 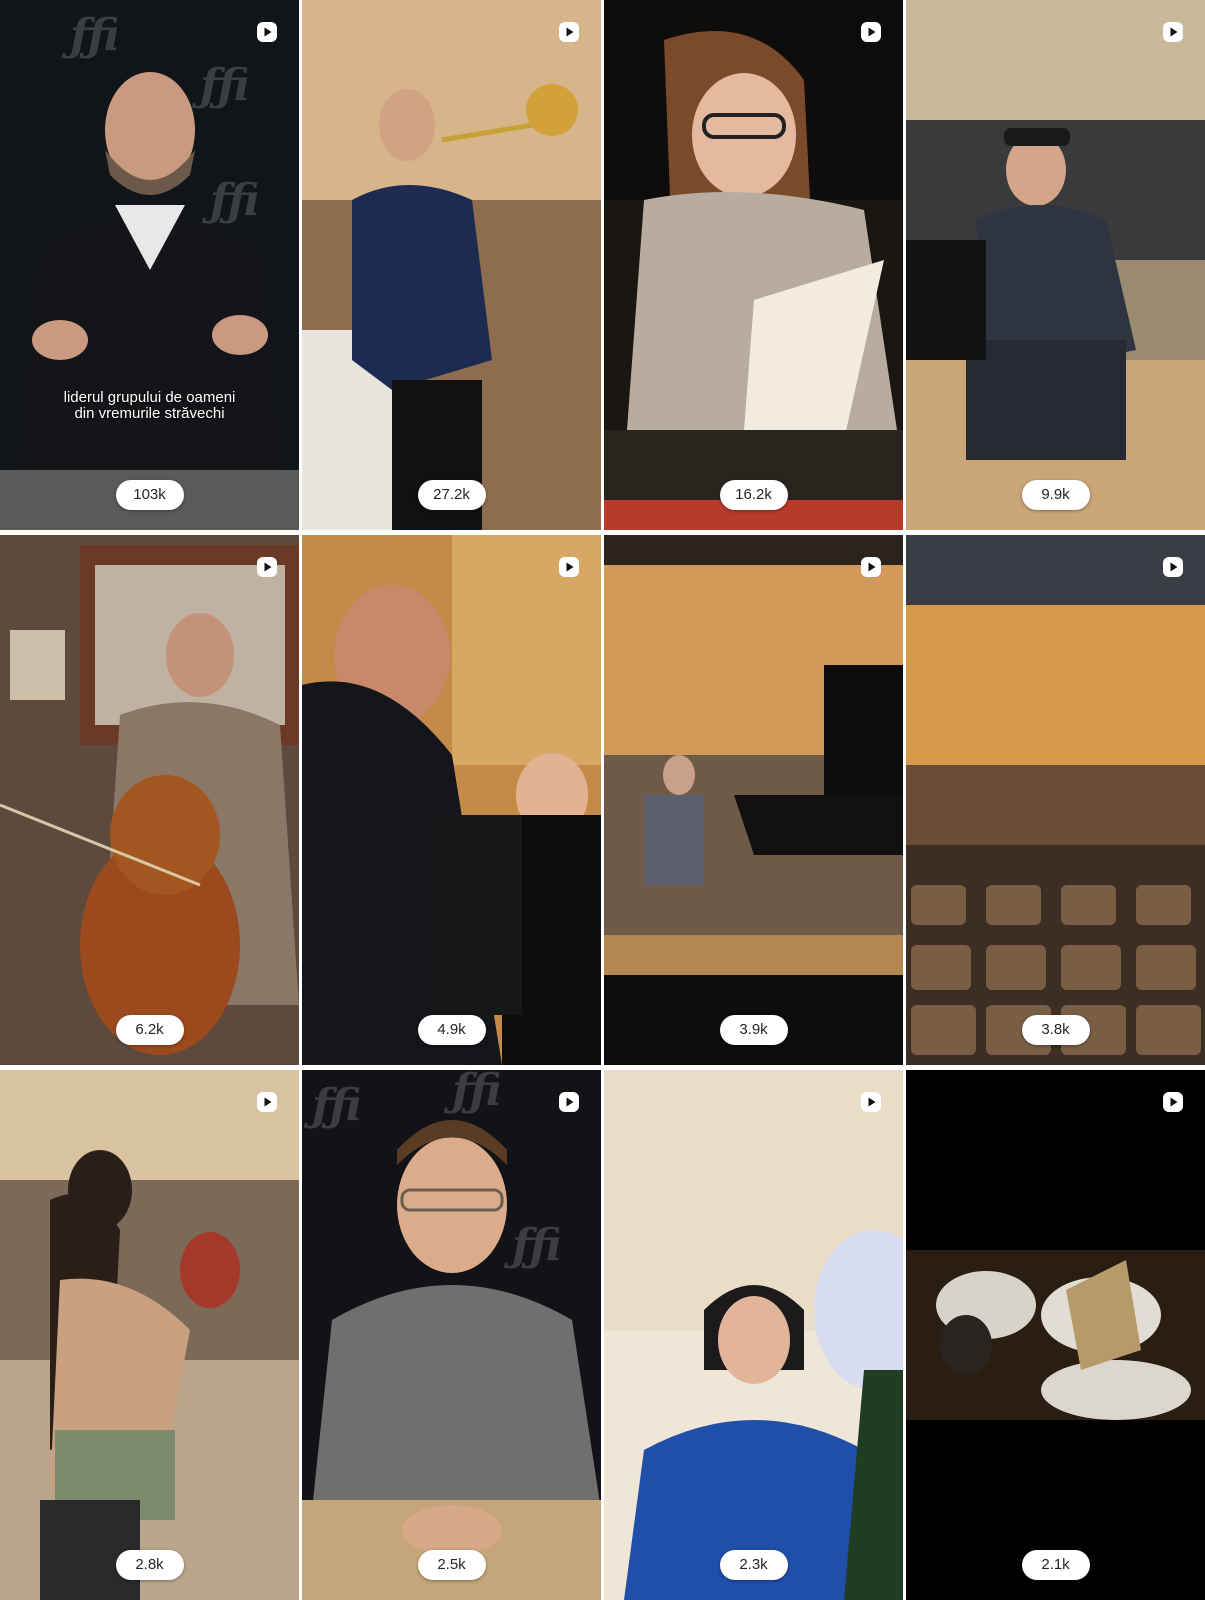 What do you see at coordinates (451, 495) in the screenshot?
I see `view-count-badge: 27.2k` at bounding box center [451, 495].